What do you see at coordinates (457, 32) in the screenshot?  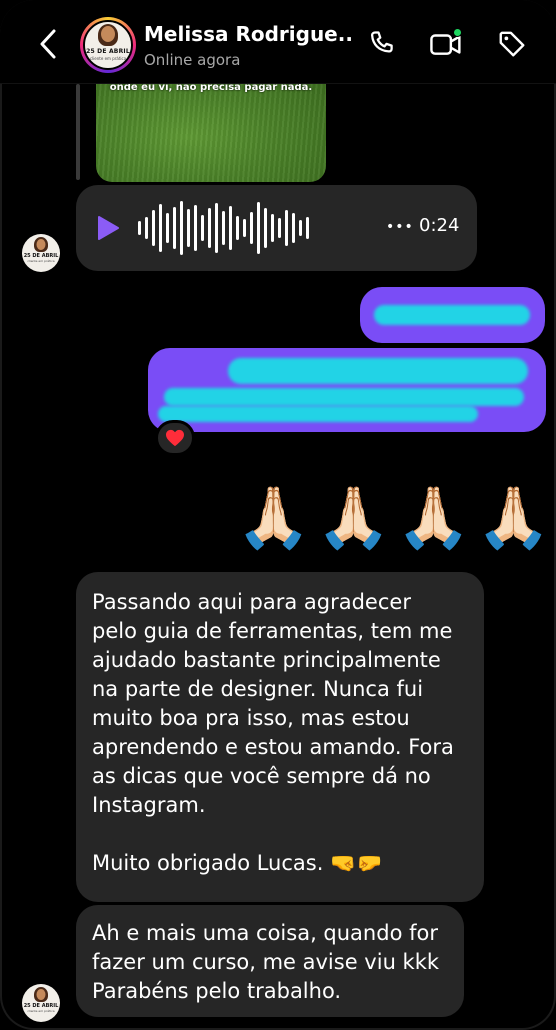 I see `online-indicator` at bounding box center [457, 32].